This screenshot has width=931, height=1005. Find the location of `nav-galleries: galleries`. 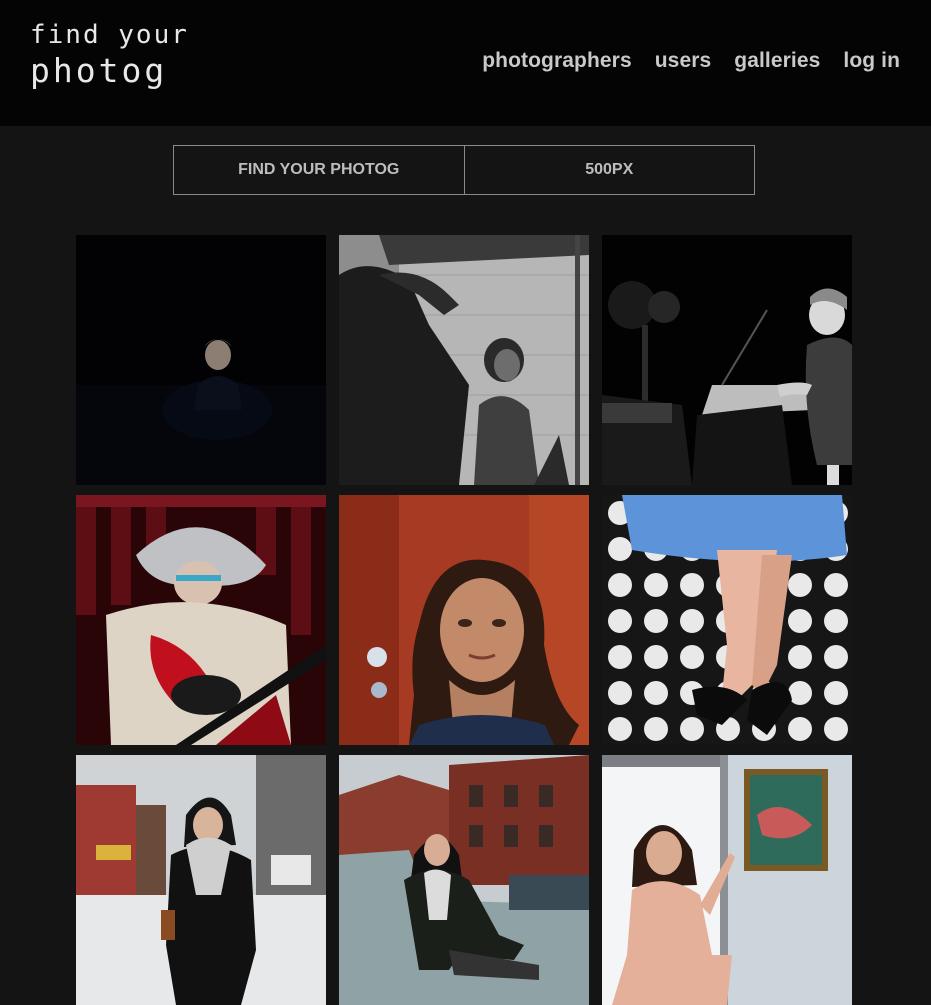

nav-galleries: galleries is located at coordinates (777, 61).